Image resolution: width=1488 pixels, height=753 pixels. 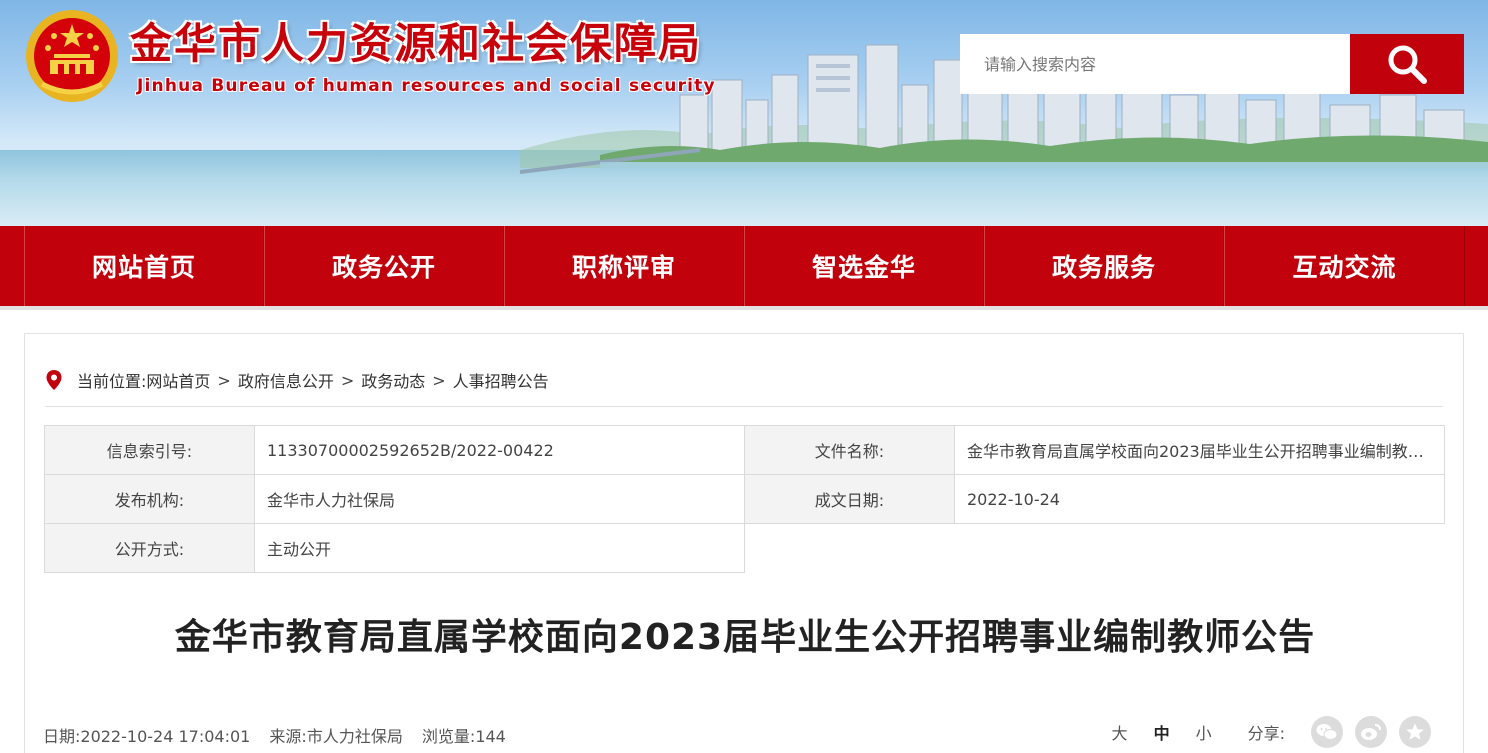 What do you see at coordinates (384, 266) in the screenshot?
I see `nav-item-gov-affairs: 政务公开` at bounding box center [384, 266].